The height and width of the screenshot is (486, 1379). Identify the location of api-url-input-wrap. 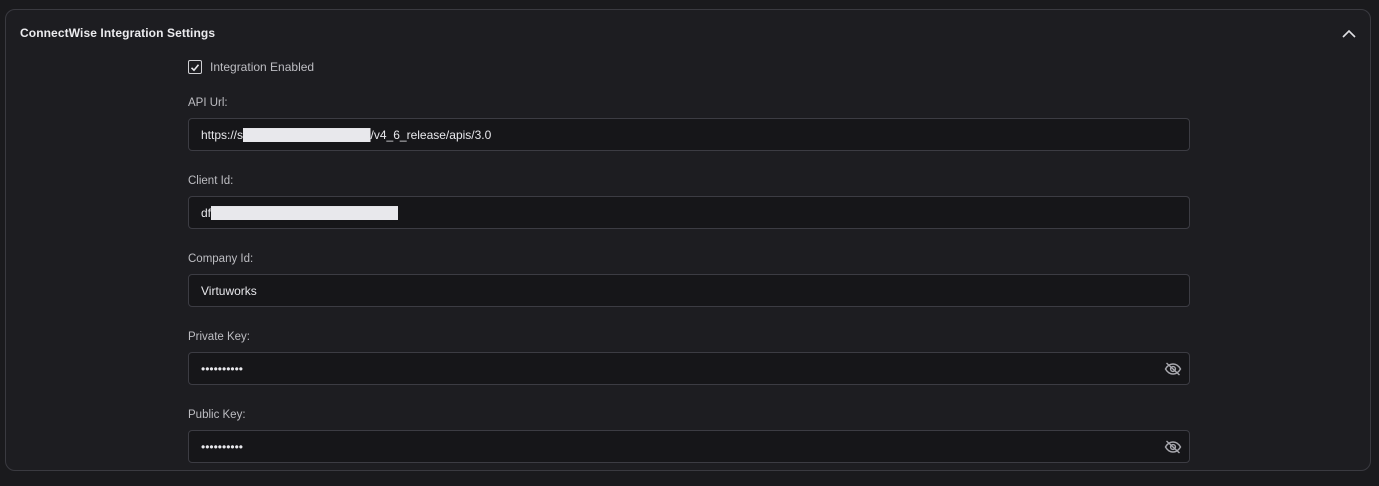
(689, 134).